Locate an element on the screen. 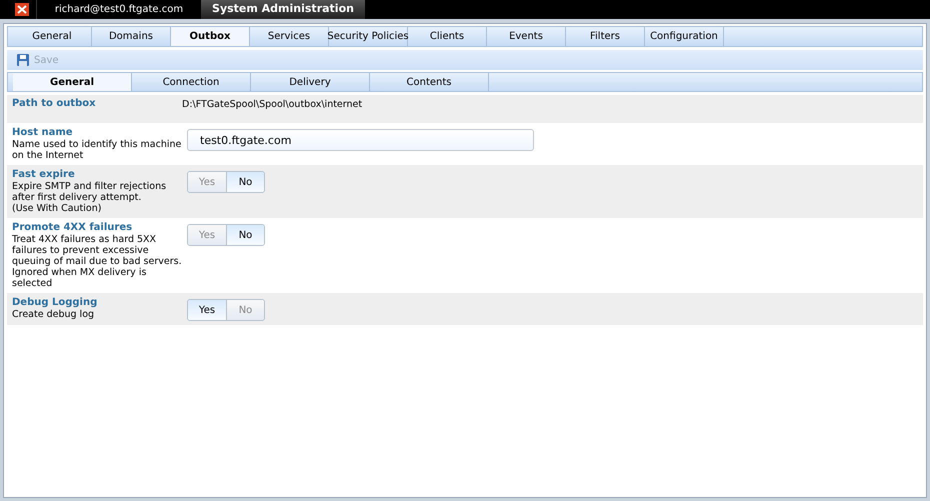 This screenshot has width=930, height=501. tab: Configuration is located at coordinates (684, 36).